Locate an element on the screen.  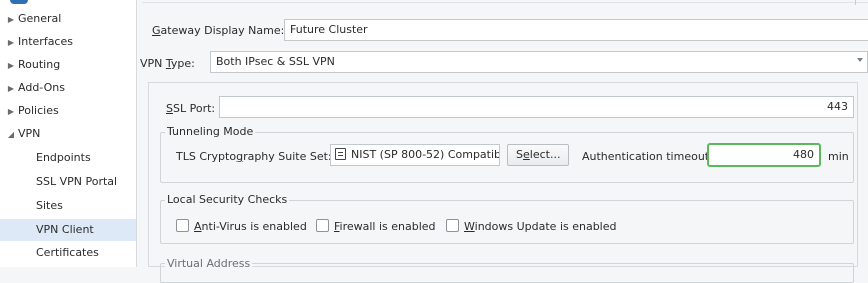
tls-suite-label: TLS Cryptography Suite Set: is located at coordinates (254, 156).